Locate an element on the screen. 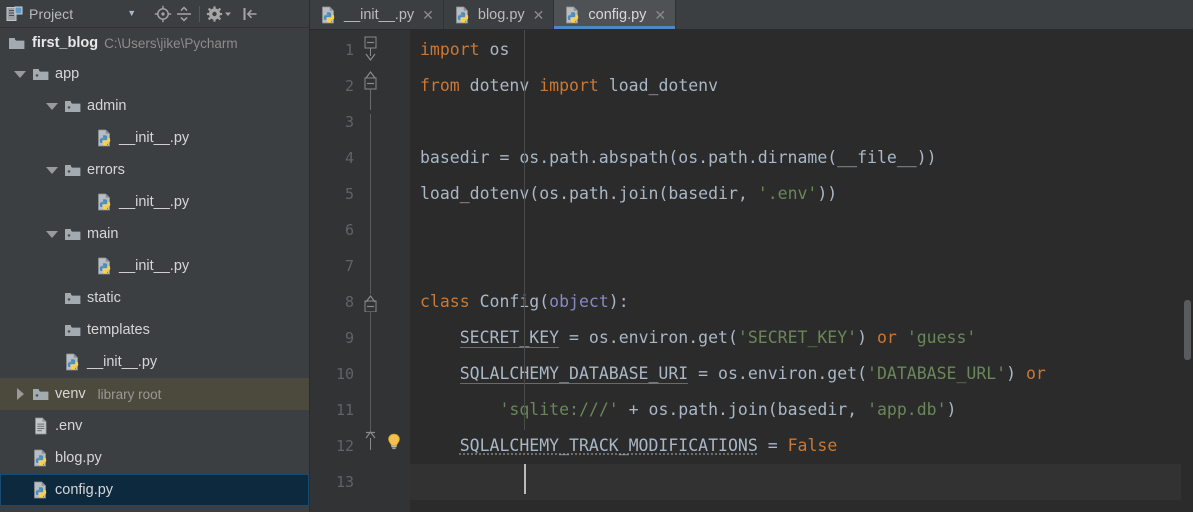 Image resolution: width=1193 pixels, height=512 pixels. tree-item-static: static is located at coordinates (154, 298).